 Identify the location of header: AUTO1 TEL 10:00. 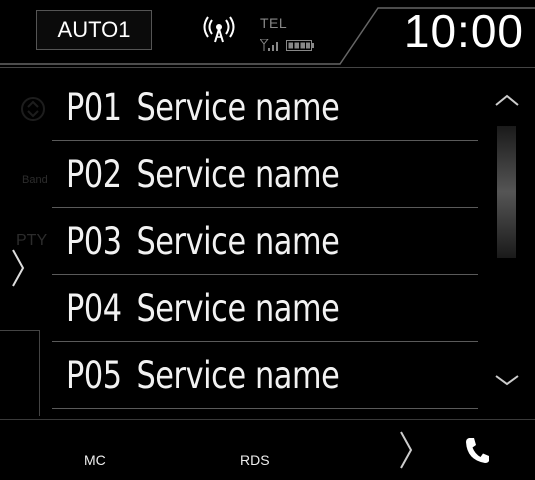
(267, 34).